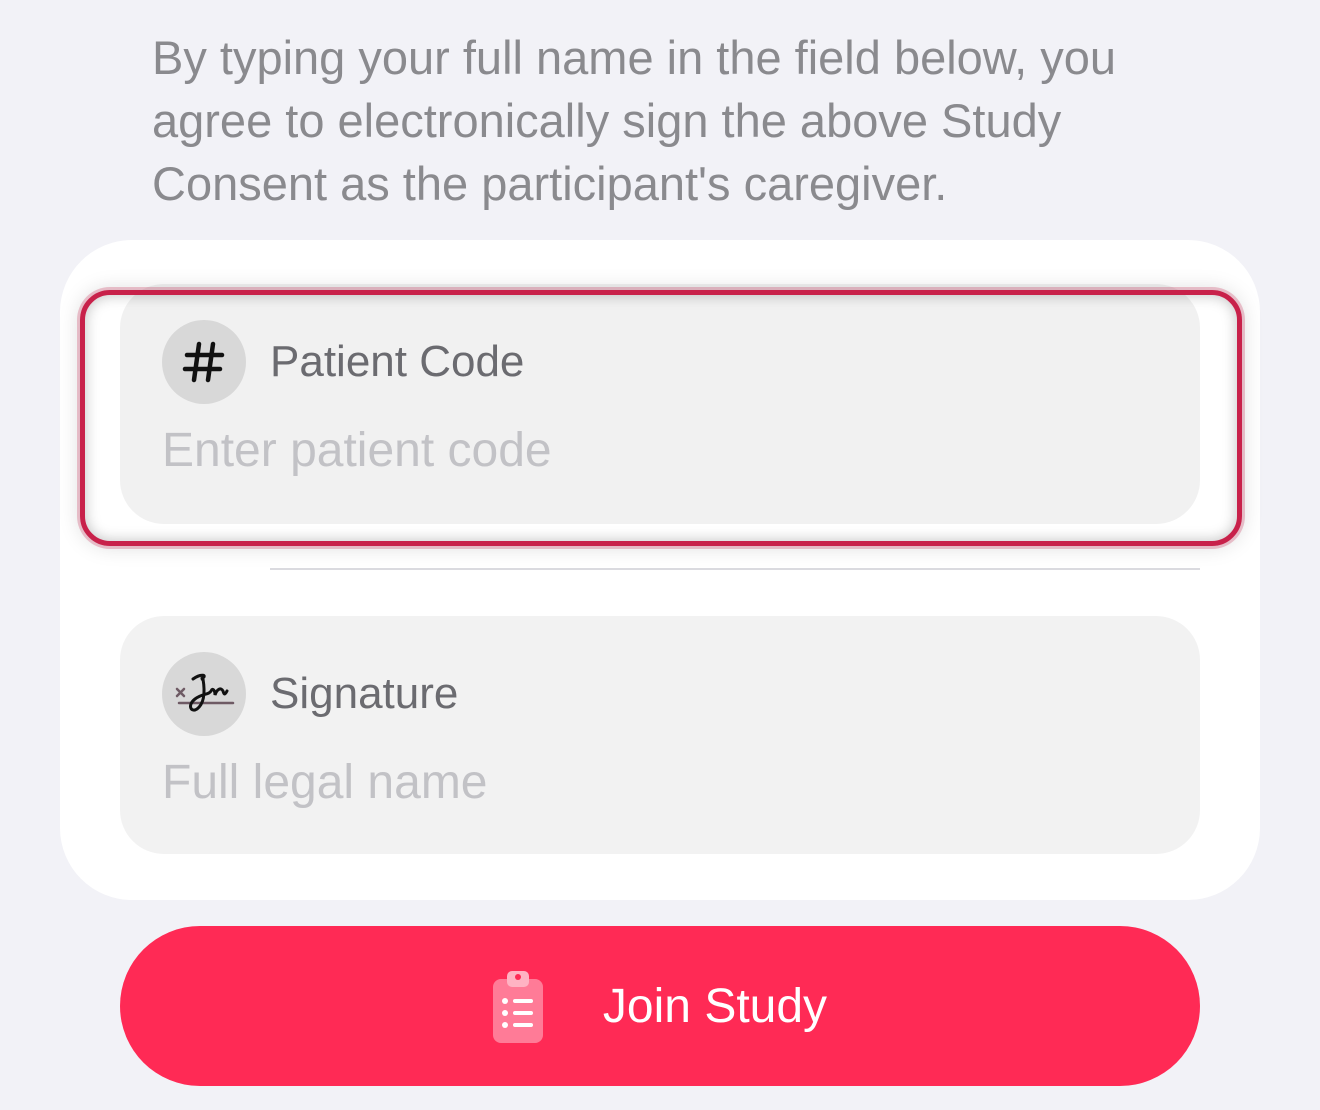 The width and height of the screenshot is (1320, 1110). Describe the element at coordinates (517, 1007) in the screenshot. I see `clipboard-list-icon` at that location.